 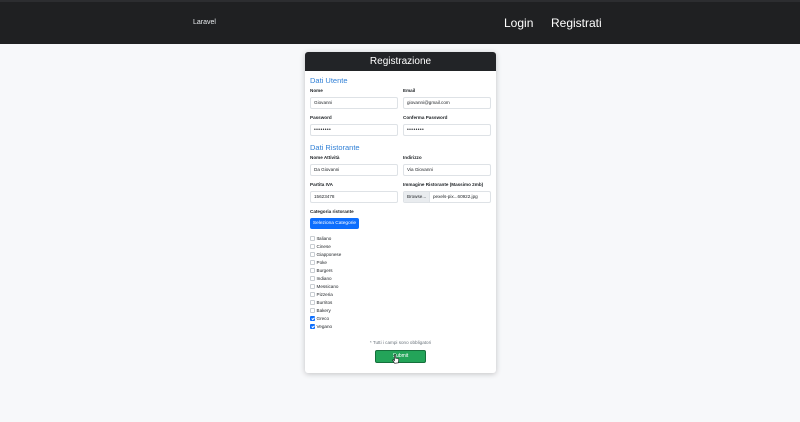 I want to click on category-item: Greco, so click(x=319, y=318).